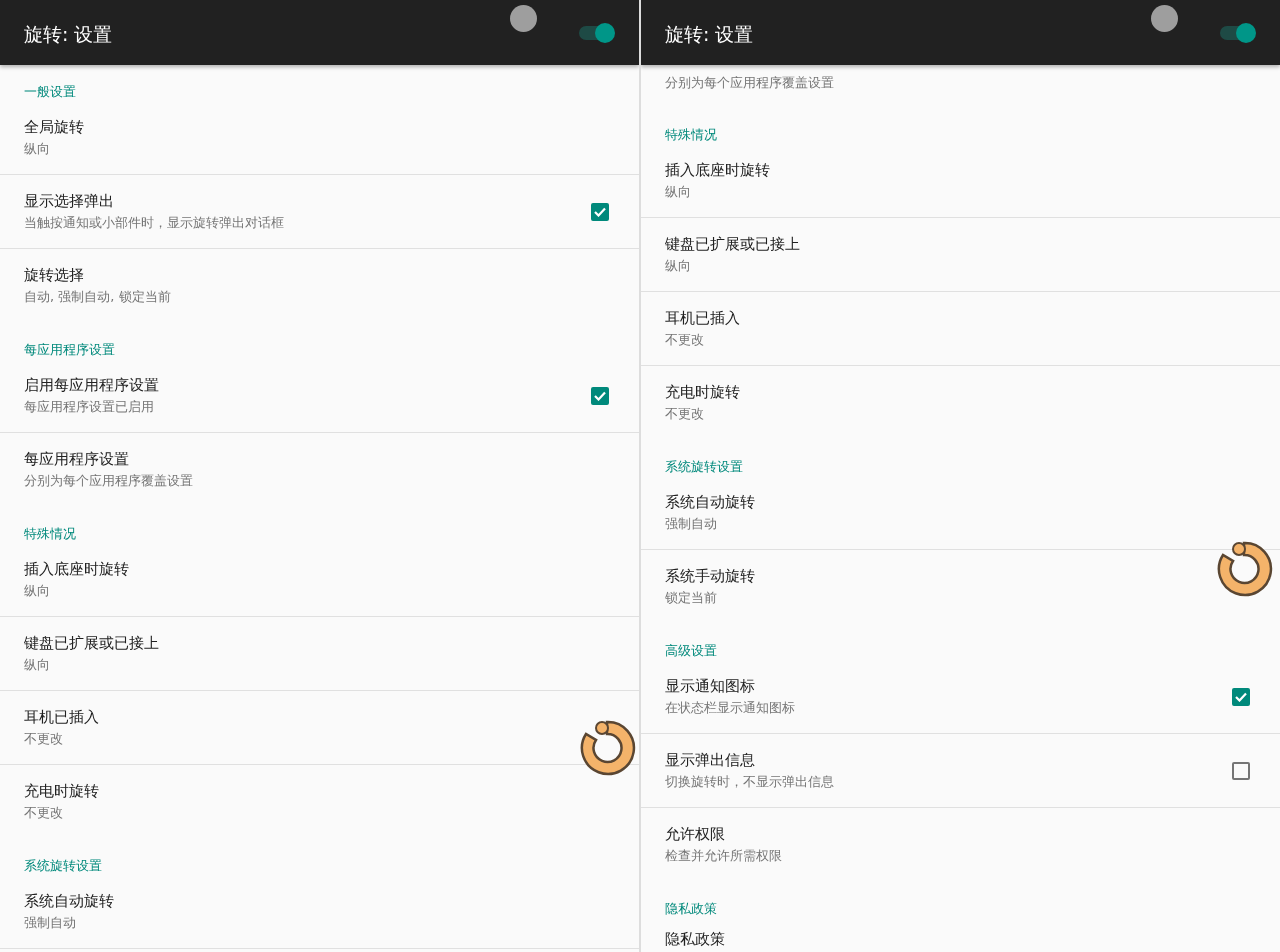 Image resolution: width=1280 pixels, height=952 pixels. What do you see at coordinates (98, 296) in the screenshot?
I see `setting-summary: 自动, 强制自动, 锁定当前` at bounding box center [98, 296].